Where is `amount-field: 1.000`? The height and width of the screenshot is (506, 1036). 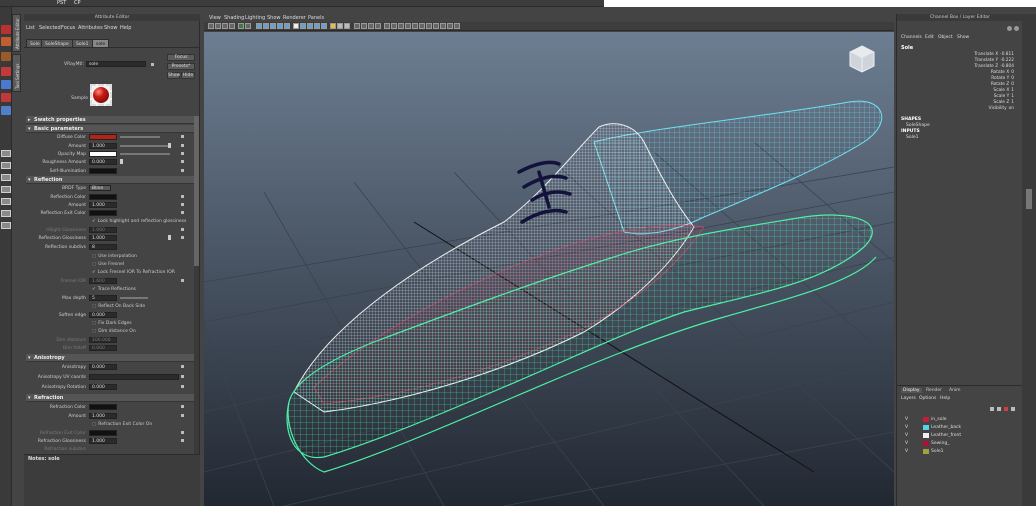 amount-field: 1.000 is located at coordinates (103, 146).